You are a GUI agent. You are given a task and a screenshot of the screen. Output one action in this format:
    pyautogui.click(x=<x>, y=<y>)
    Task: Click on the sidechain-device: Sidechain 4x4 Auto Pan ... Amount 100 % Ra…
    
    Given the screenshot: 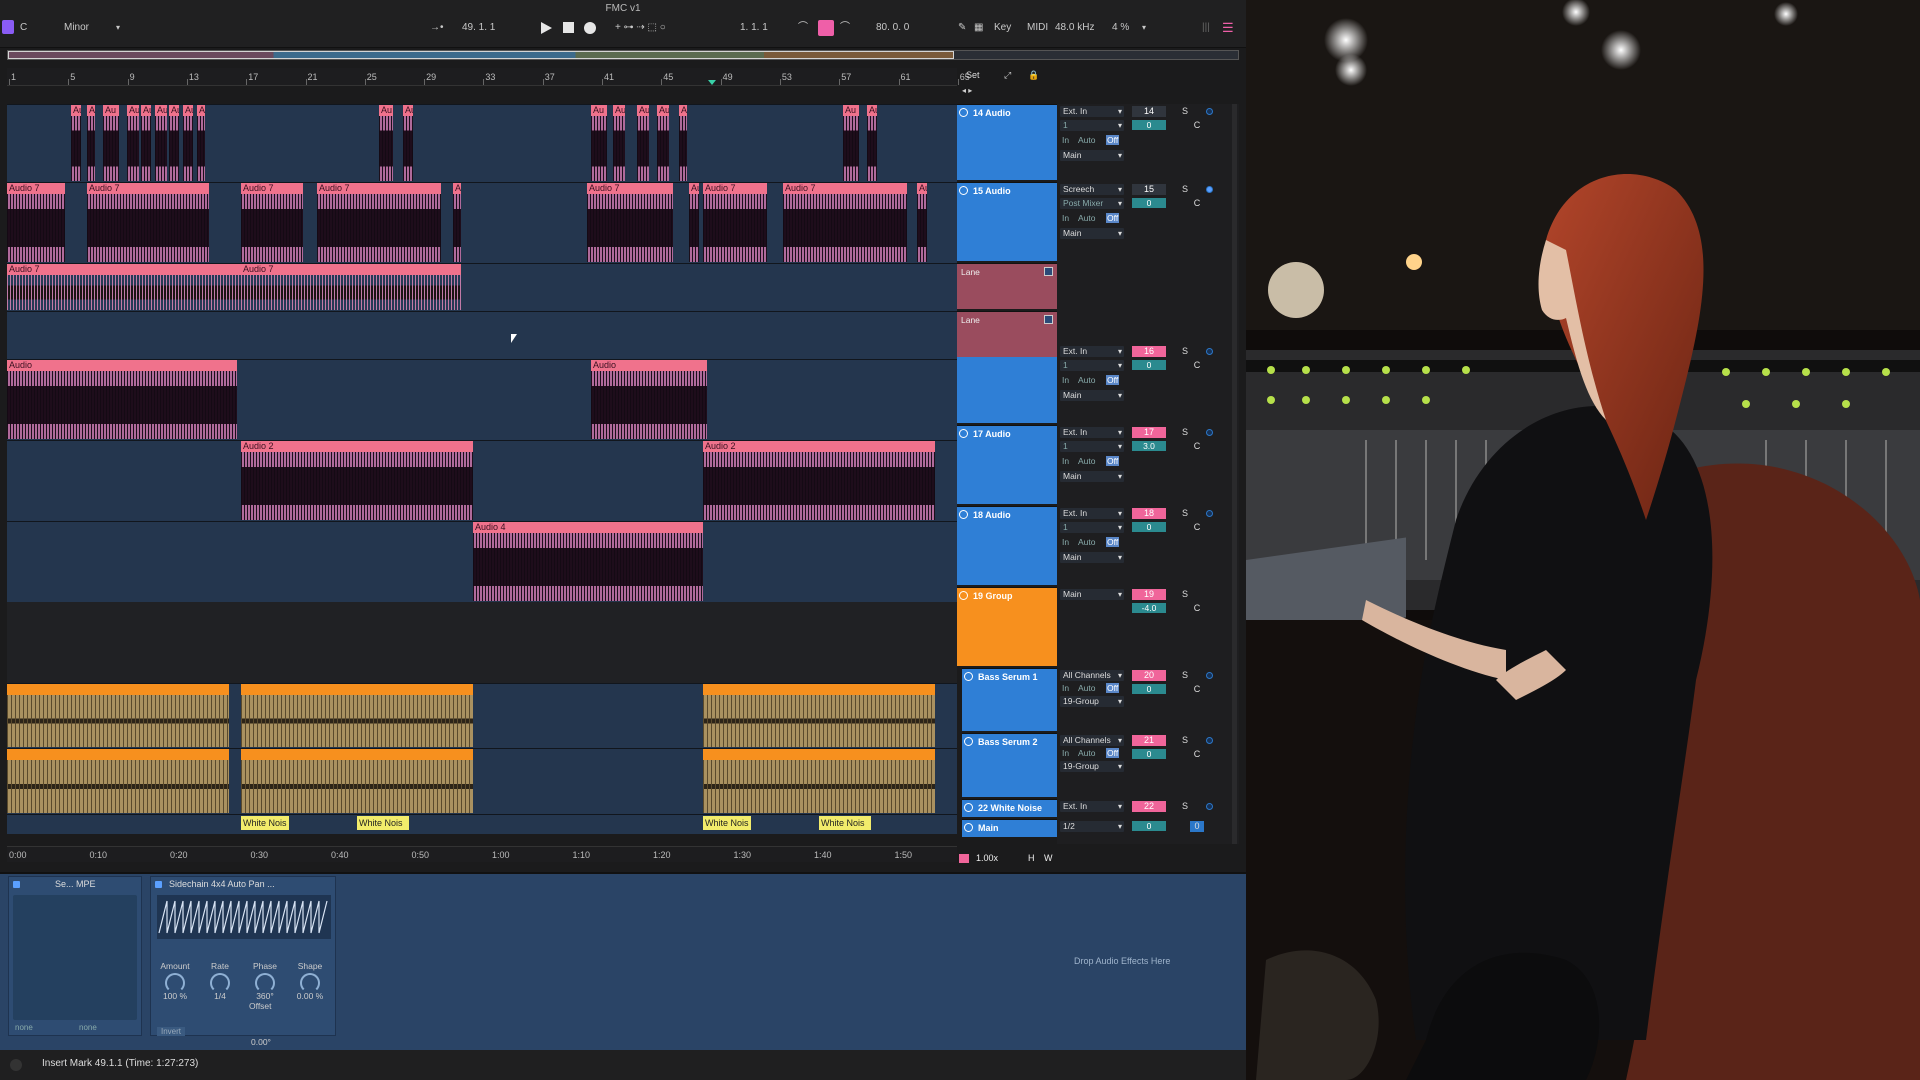 What is the action you would take?
    pyautogui.click(x=243, y=961)
    